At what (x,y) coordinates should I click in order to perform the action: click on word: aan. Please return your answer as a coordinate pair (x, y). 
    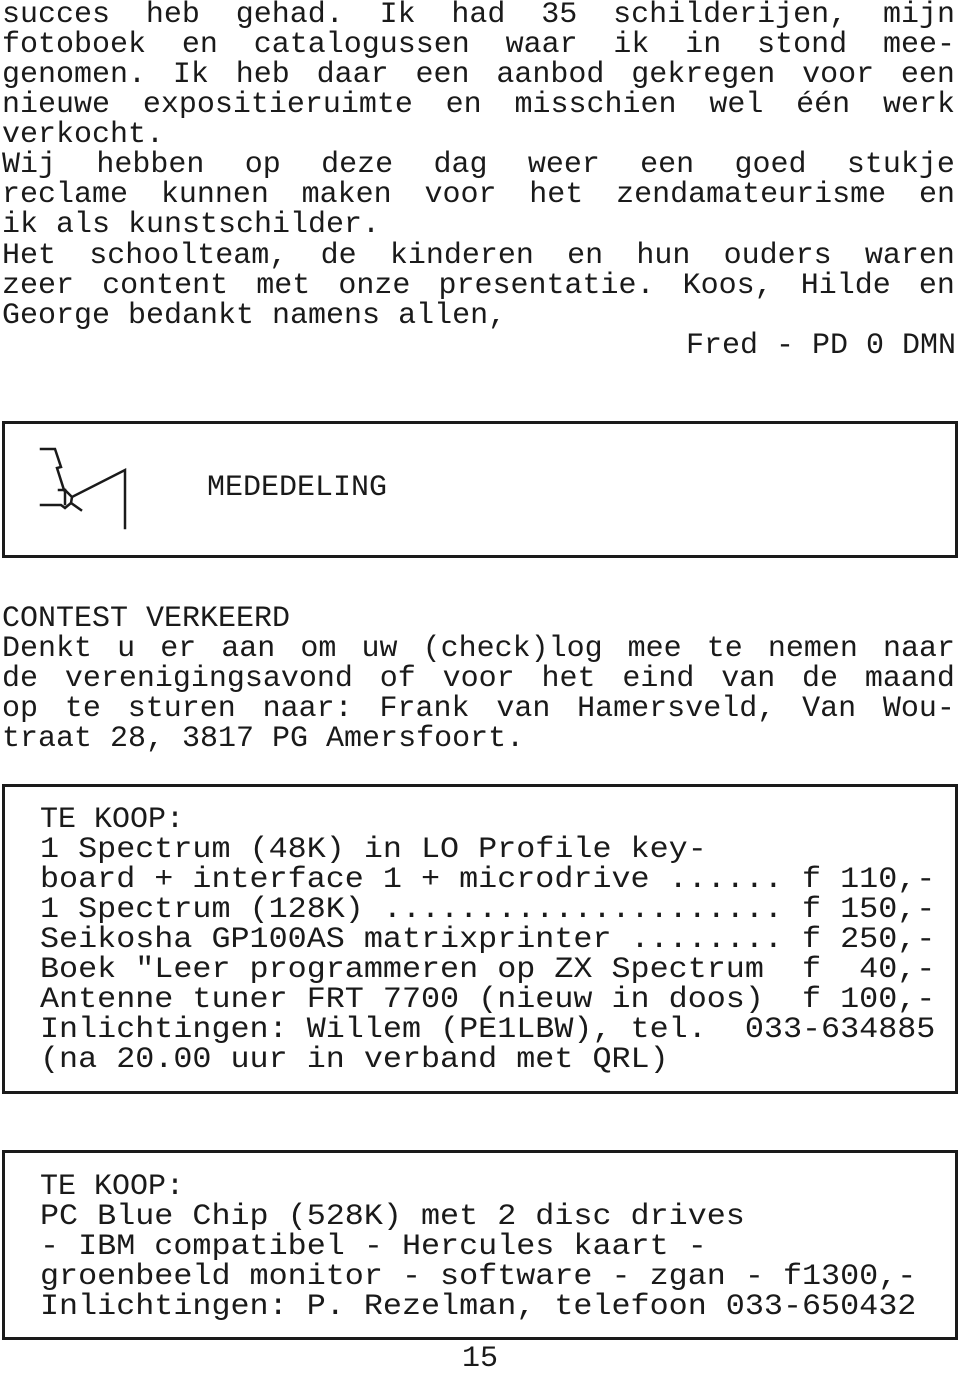
    Looking at the image, I should click on (248, 649).